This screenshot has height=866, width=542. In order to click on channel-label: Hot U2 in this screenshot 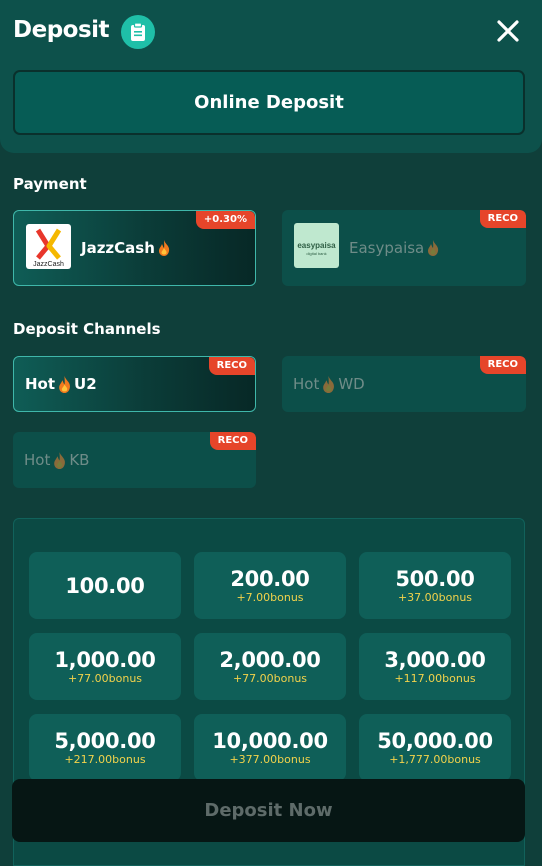, I will do `click(61, 384)`.